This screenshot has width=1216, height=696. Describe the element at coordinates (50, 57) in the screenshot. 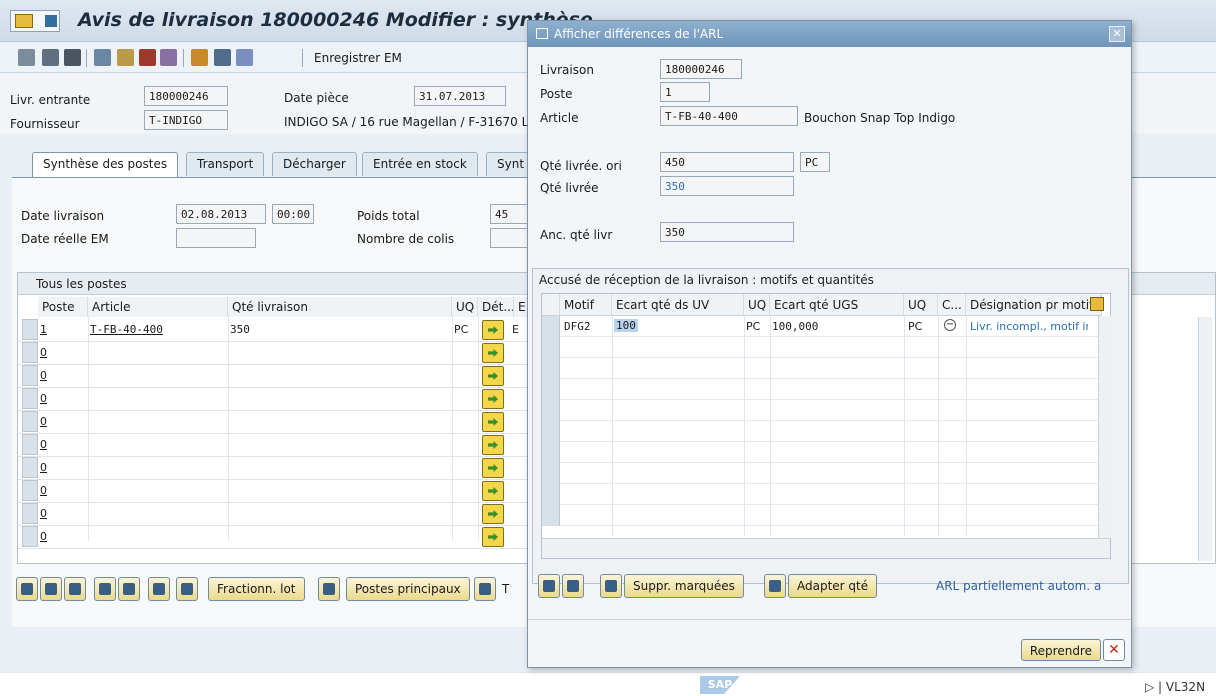

I see `display-icon` at that location.